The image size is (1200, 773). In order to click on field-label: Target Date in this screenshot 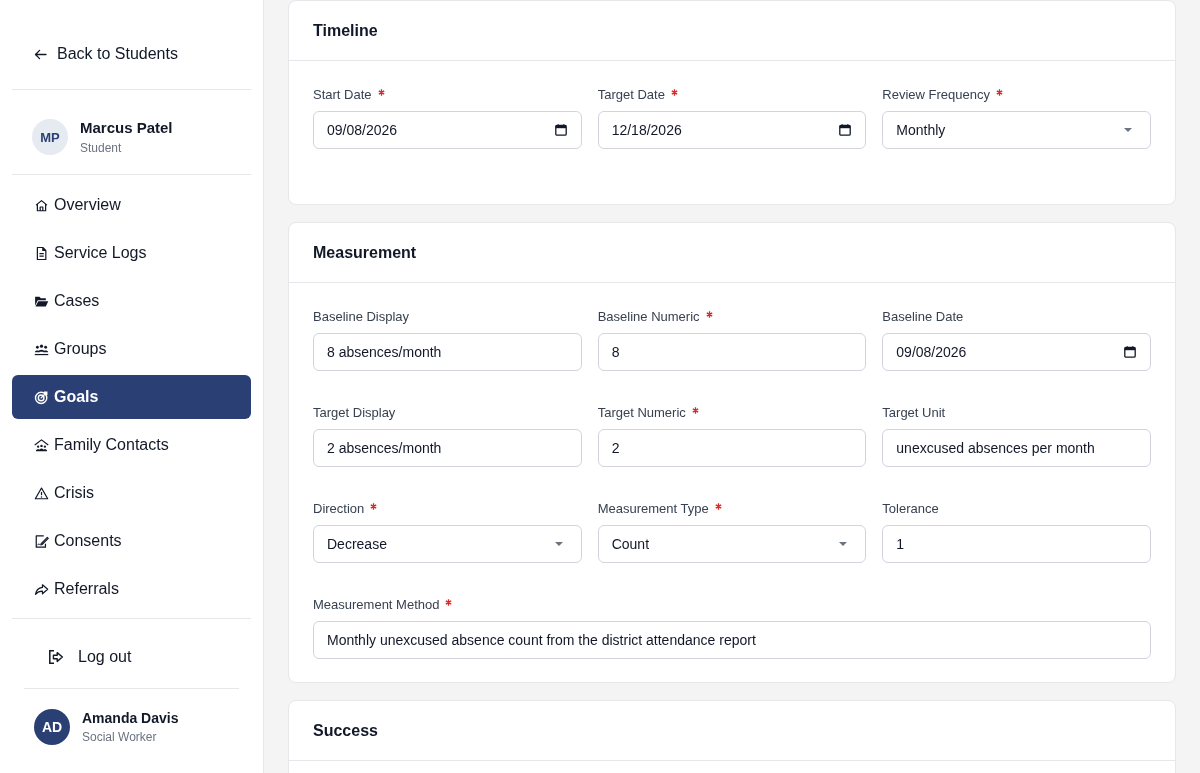, I will do `click(631, 94)`.